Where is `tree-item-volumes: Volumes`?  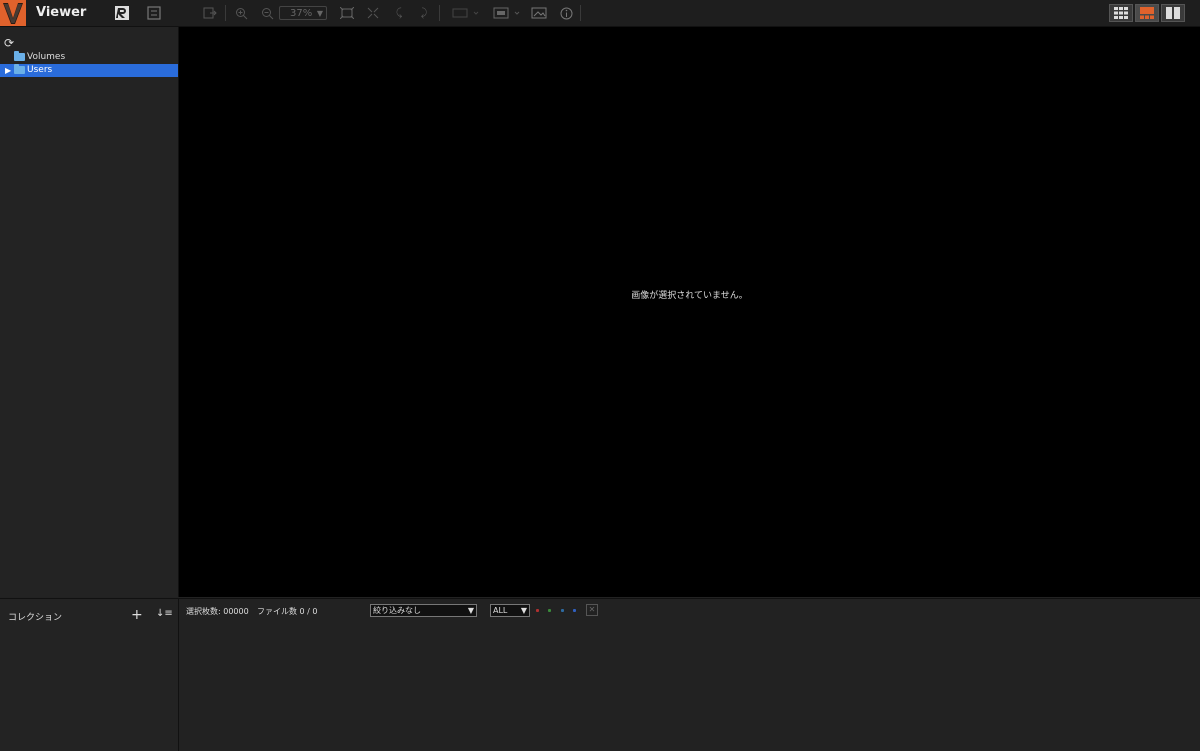
tree-item-volumes: Volumes is located at coordinates (89, 57).